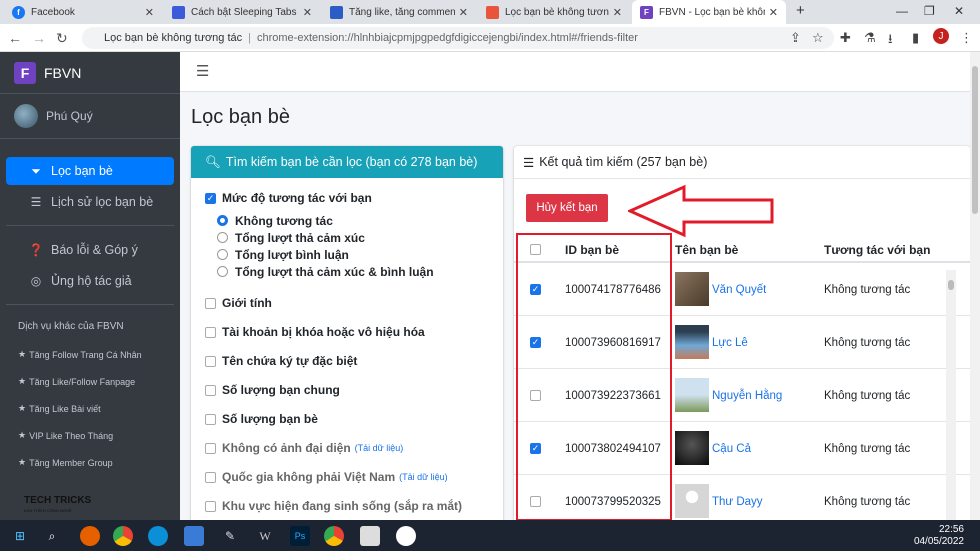 The image size is (980, 551). I want to click on service-link: ★ Tăng Follow Trang Cá Nhân, so click(90, 354).